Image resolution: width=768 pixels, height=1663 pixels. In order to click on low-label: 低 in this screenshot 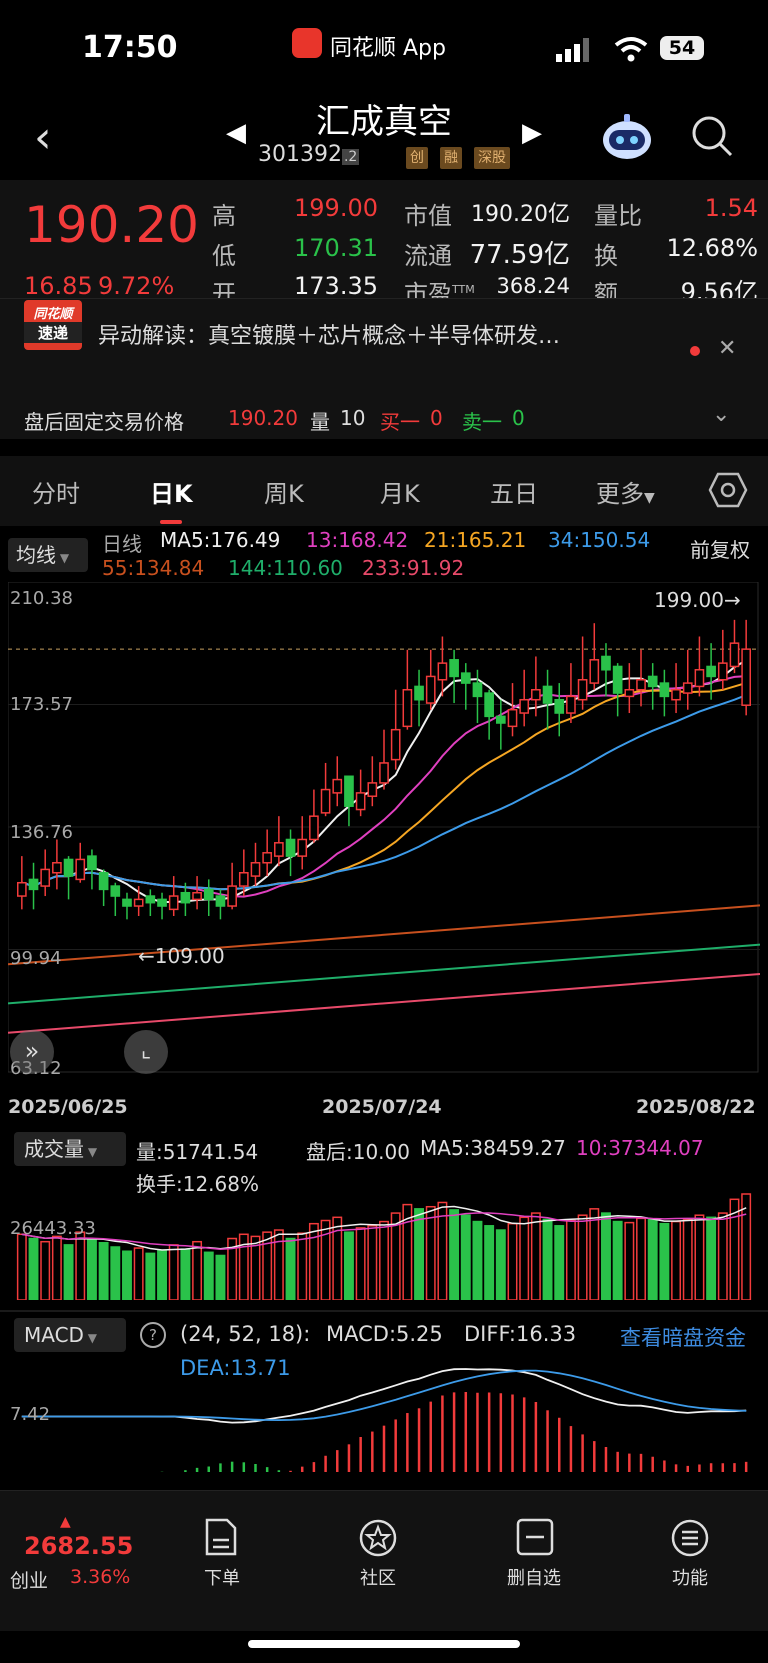, I will do `click(224, 256)`.